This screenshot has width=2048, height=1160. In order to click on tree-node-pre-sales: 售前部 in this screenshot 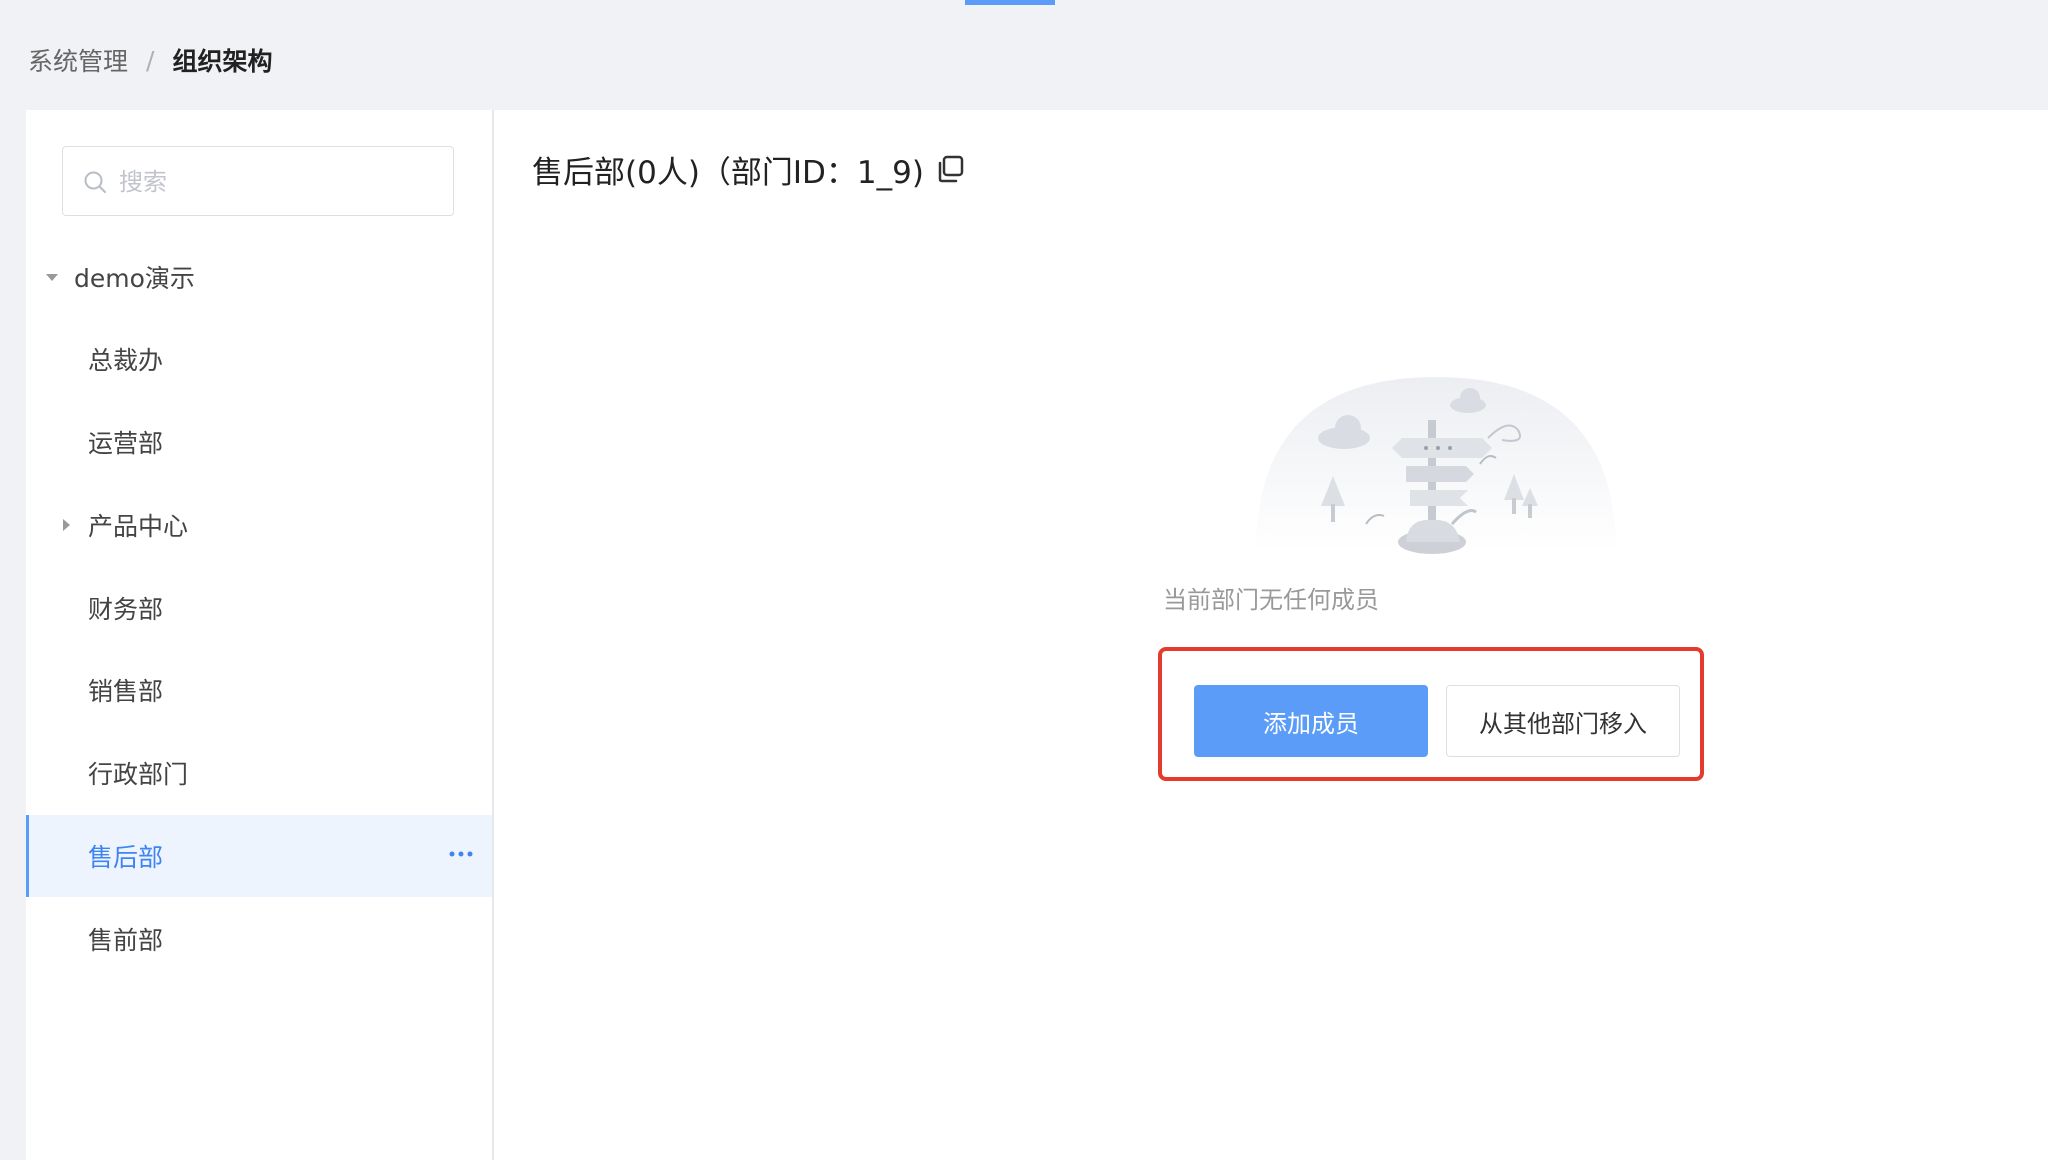, I will do `click(259, 939)`.